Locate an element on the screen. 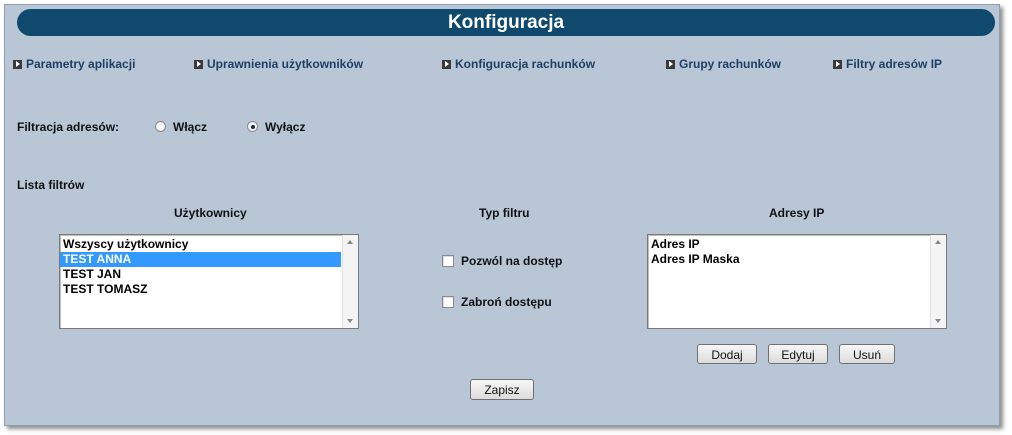  deny-access-label: Zabroń dostępu is located at coordinates (506, 302).